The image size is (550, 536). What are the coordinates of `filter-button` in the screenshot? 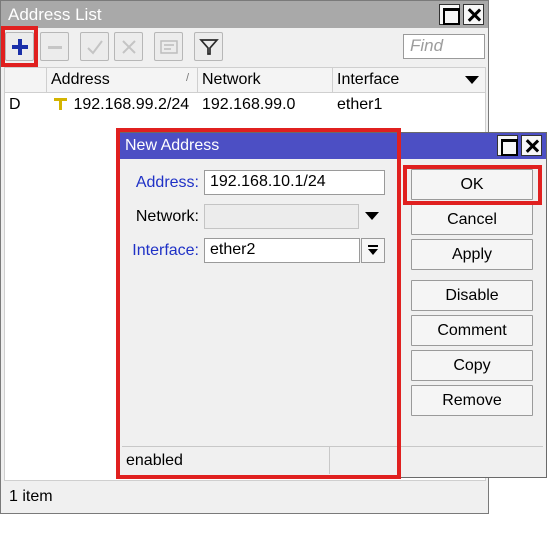 It's located at (208, 46).